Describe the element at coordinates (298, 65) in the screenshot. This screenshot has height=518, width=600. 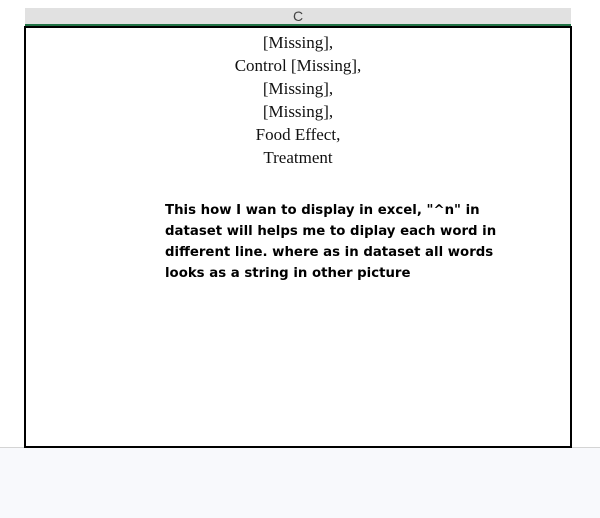
I see `cell-line: Control [Missing],` at that location.